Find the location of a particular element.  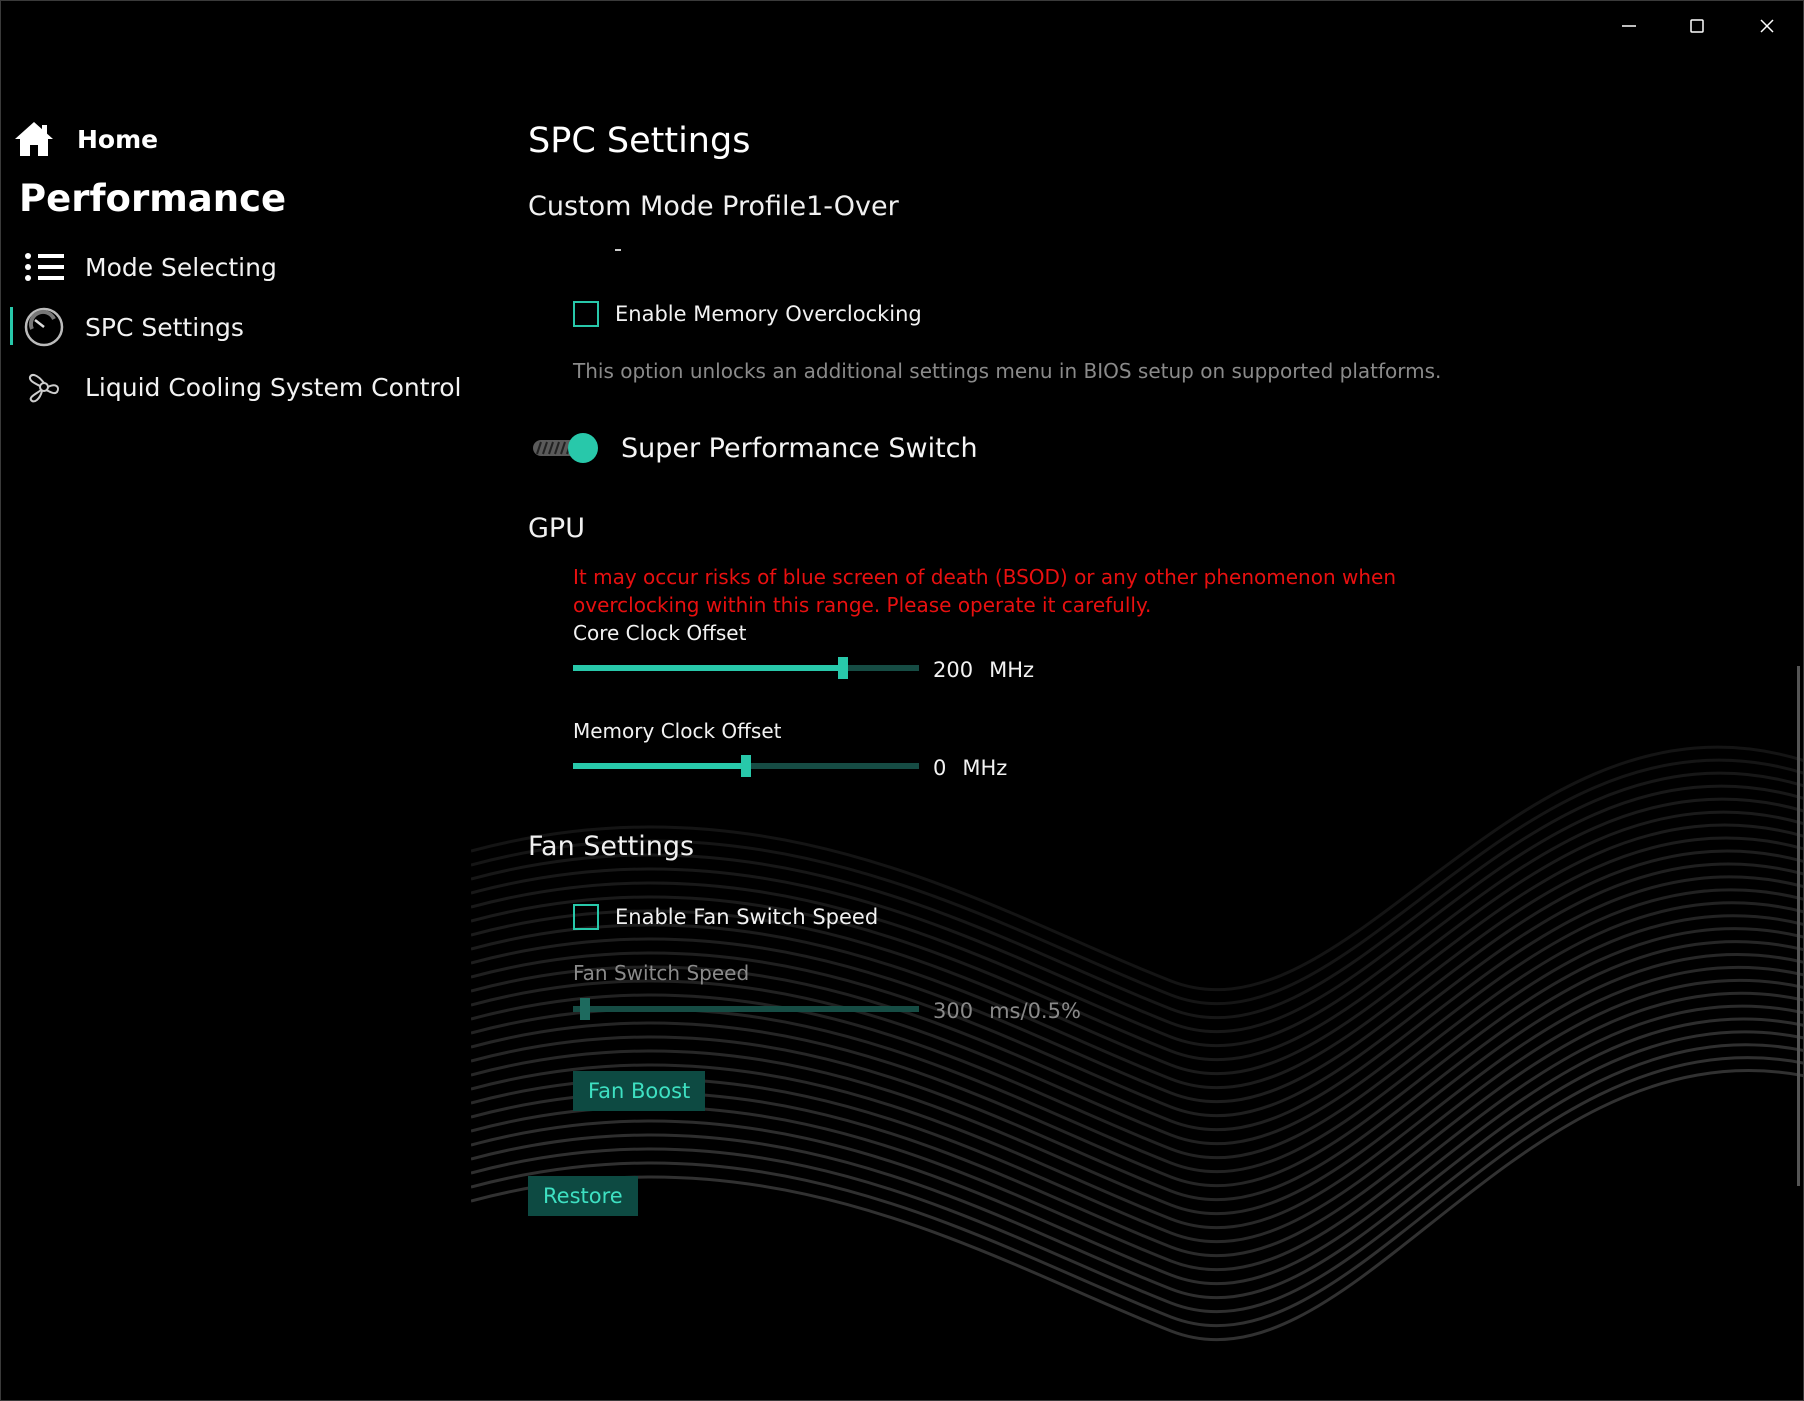

fan-speed-slider is located at coordinates (746, 1009).